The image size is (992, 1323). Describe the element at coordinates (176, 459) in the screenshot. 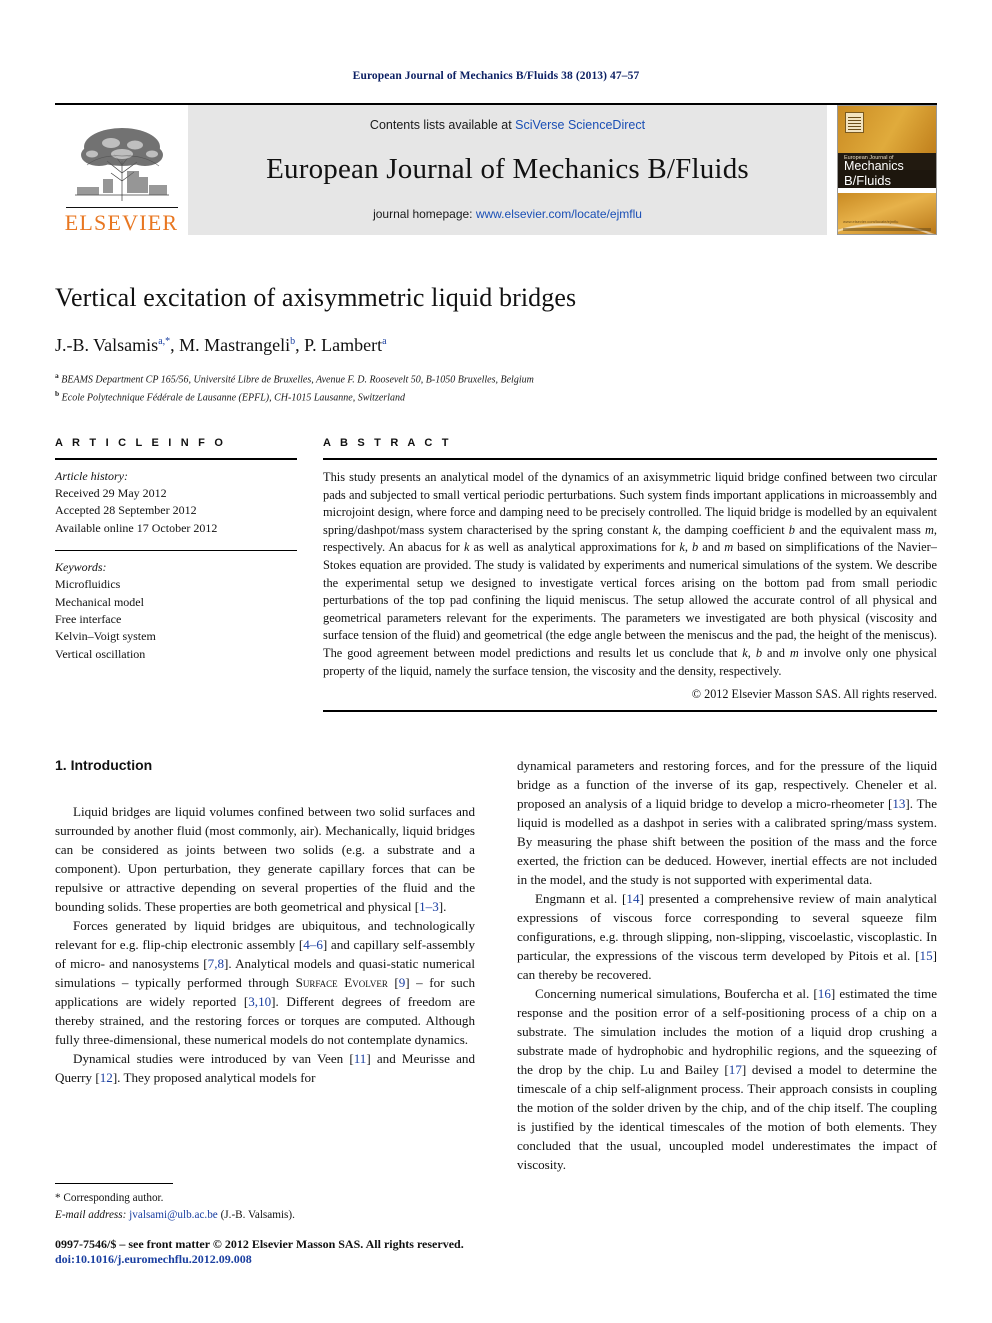

I see `article-info-rule-top` at that location.